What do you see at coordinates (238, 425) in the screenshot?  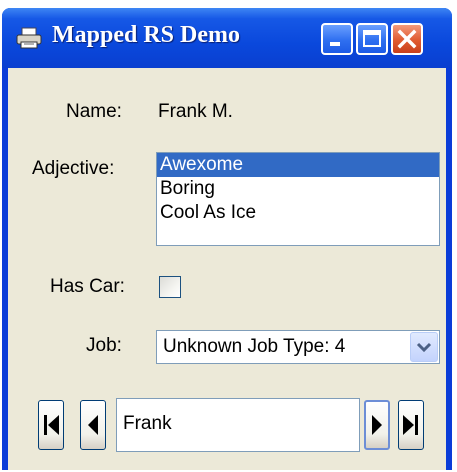 I see `record-navigator-input: Frank` at bounding box center [238, 425].